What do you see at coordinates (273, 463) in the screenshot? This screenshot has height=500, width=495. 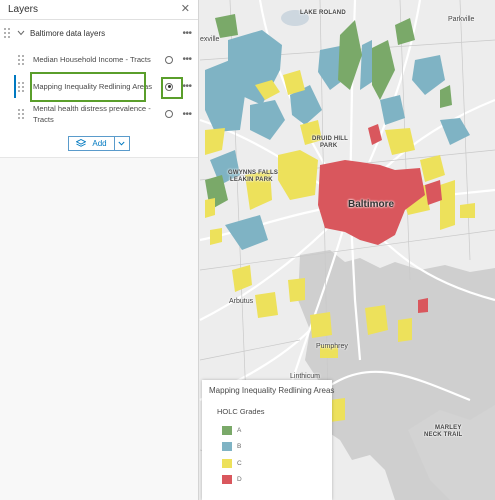 I see `legend-item-c: C` at bounding box center [273, 463].